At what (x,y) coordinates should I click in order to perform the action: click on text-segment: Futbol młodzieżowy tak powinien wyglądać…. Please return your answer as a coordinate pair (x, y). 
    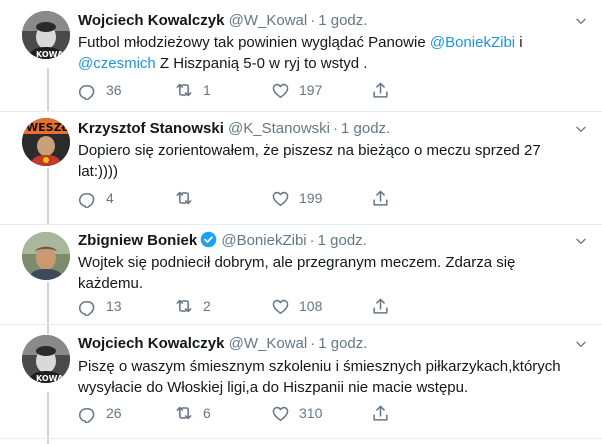
    Looking at the image, I should click on (254, 42).